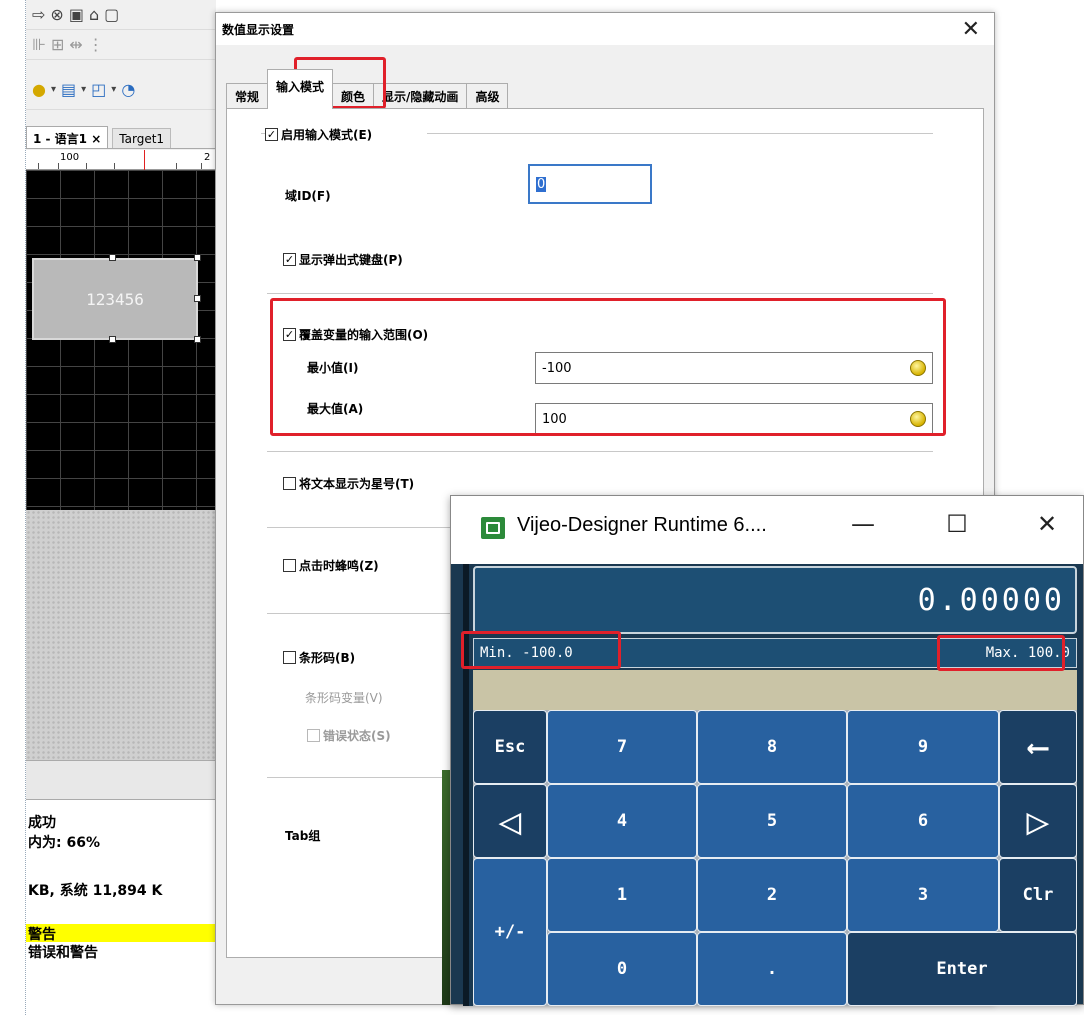 This screenshot has height=1015, width=1084. I want to click on arrow-left-icon: ⟵, so click(1038, 747).